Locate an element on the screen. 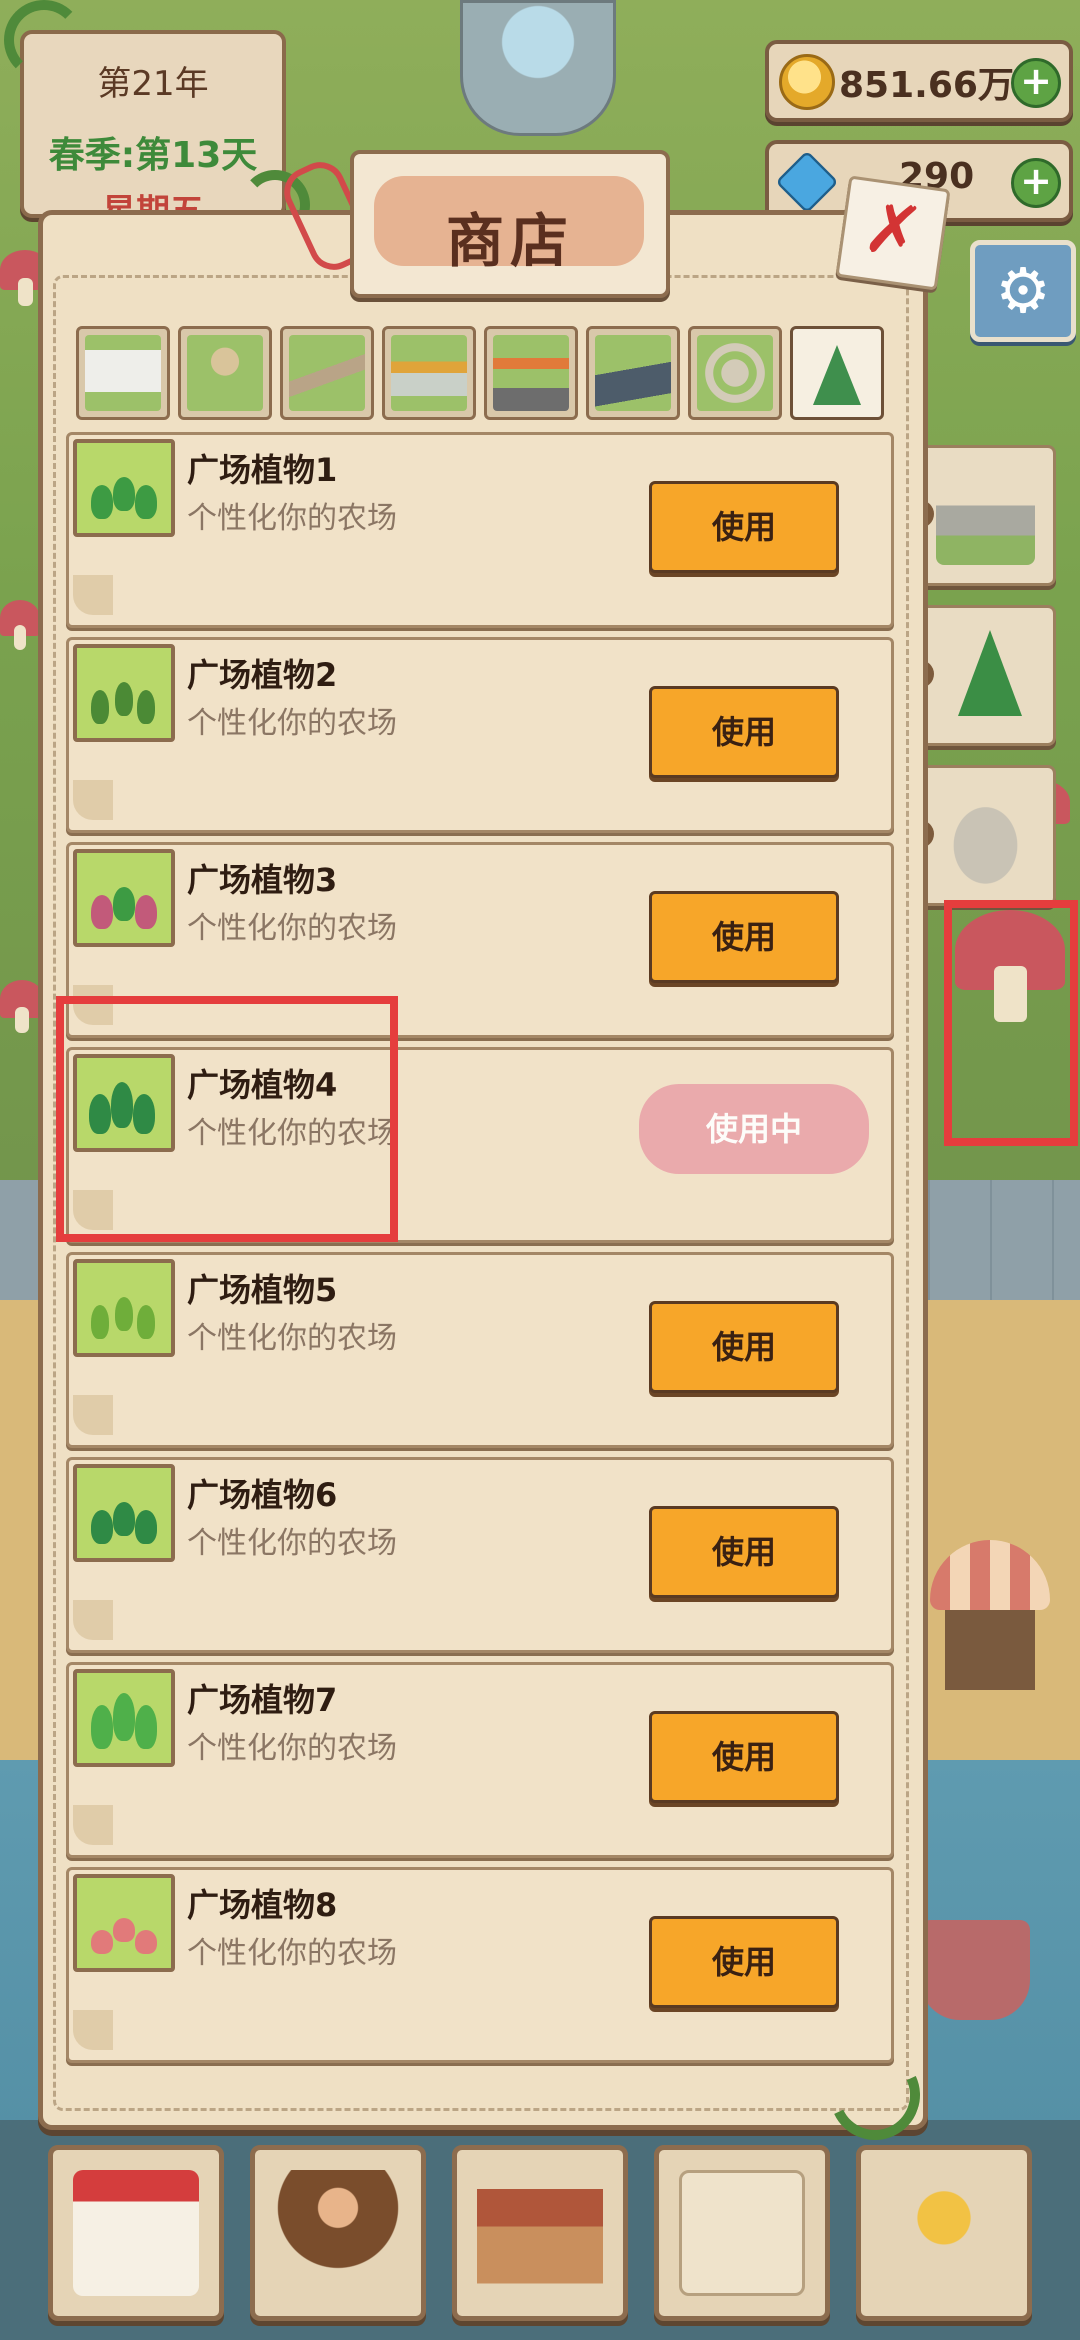  nav-farmer-button is located at coordinates (338, 2233).